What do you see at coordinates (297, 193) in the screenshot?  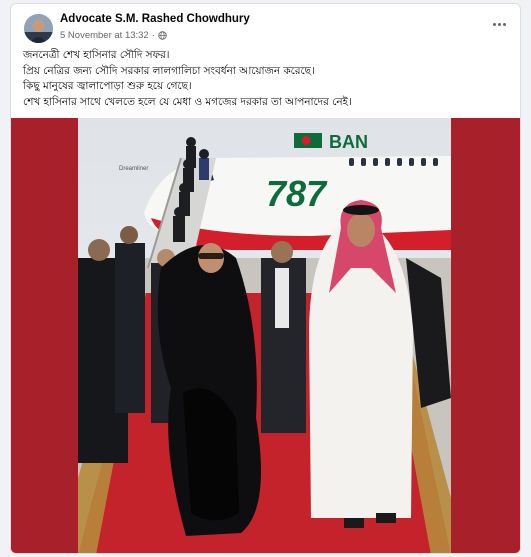 I see `aircraft-model-text: 787` at bounding box center [297, 193].